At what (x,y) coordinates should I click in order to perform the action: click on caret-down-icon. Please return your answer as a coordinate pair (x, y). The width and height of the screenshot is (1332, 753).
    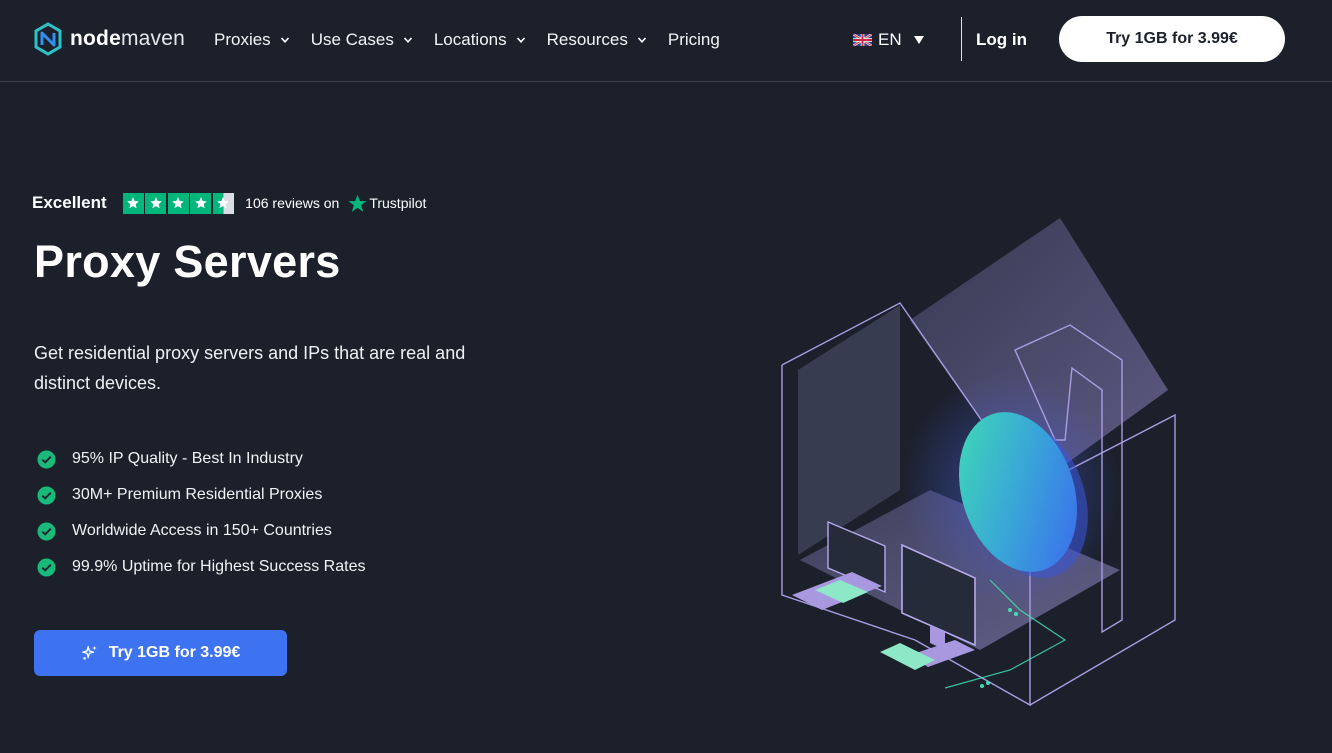
    Looking at the image, I should click on (918, 40).